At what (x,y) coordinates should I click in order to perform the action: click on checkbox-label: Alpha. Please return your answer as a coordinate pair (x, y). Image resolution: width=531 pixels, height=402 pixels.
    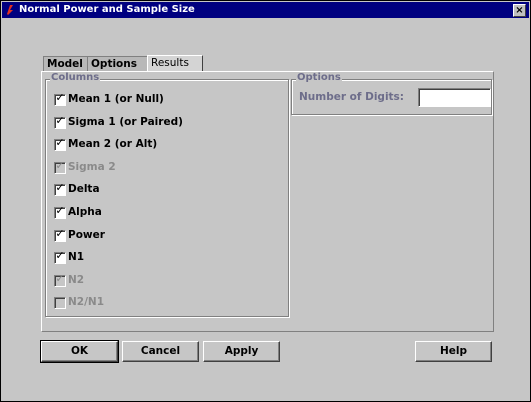
    Looking at the image, I should click on (85, 212).